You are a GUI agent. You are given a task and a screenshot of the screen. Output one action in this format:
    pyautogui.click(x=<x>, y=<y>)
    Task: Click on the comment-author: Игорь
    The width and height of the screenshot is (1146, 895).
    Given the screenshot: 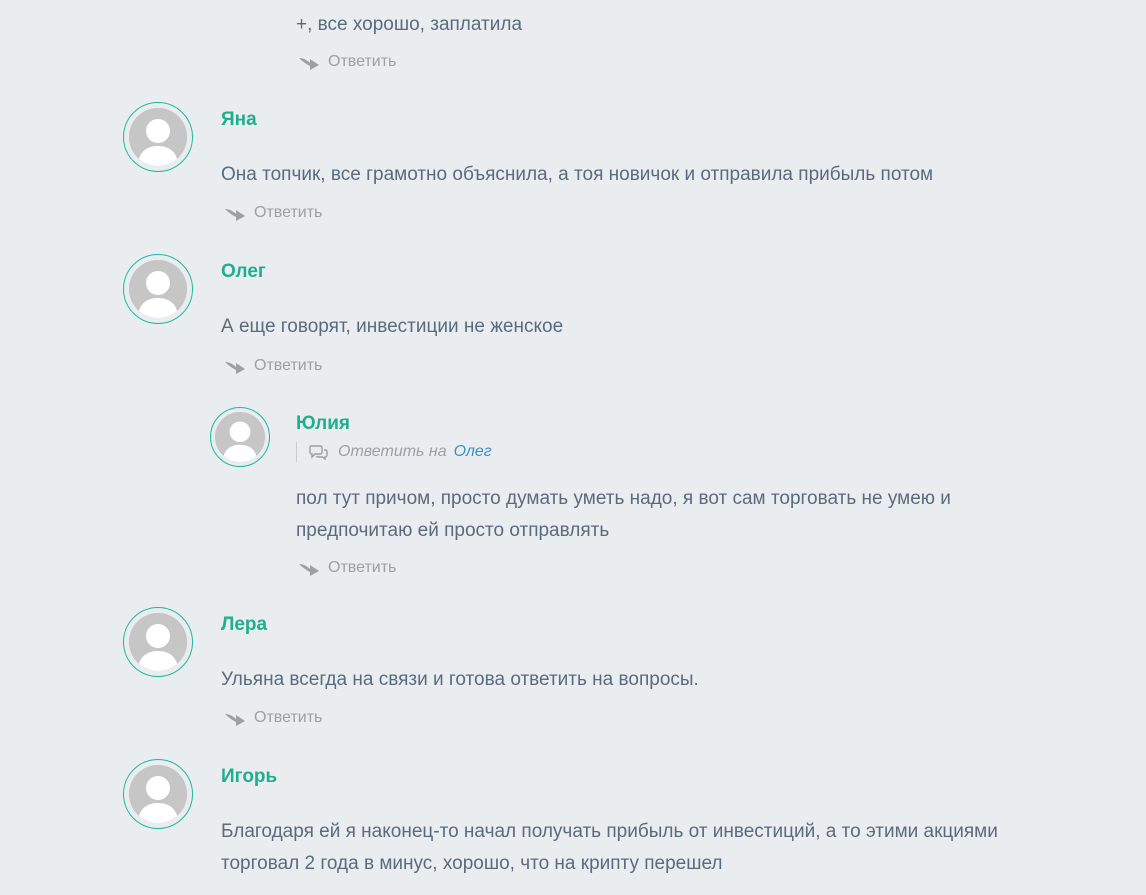 What is the action you would take?
    pyautogui.click(x=249, y=777)
    